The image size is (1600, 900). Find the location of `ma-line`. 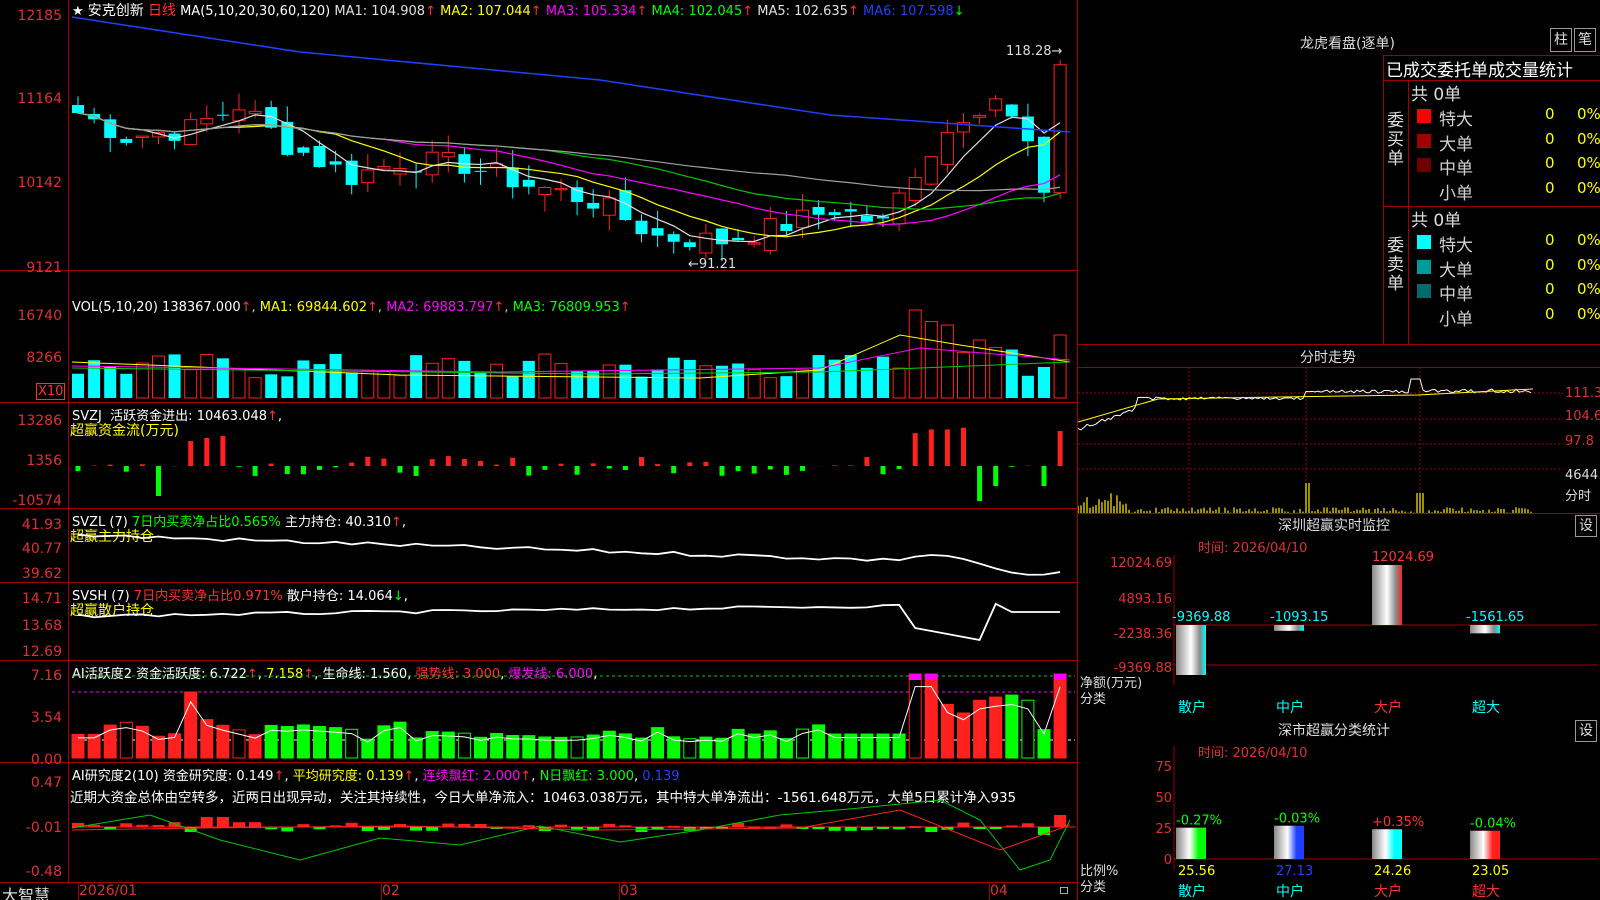

ma-line is located at coordinates (569, 168).